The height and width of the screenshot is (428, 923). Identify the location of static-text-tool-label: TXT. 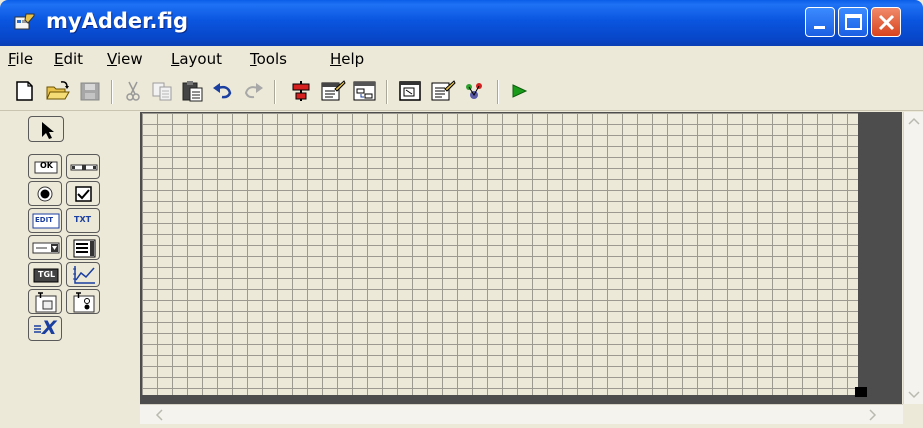
(83, 219).